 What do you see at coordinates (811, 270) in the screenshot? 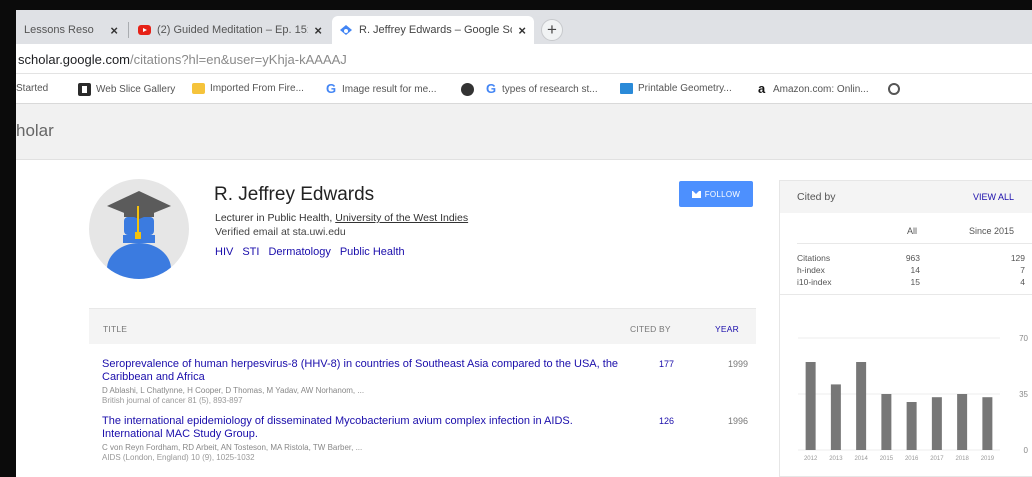
I see `metric-label: h-index` at bounding box center [811, 270].